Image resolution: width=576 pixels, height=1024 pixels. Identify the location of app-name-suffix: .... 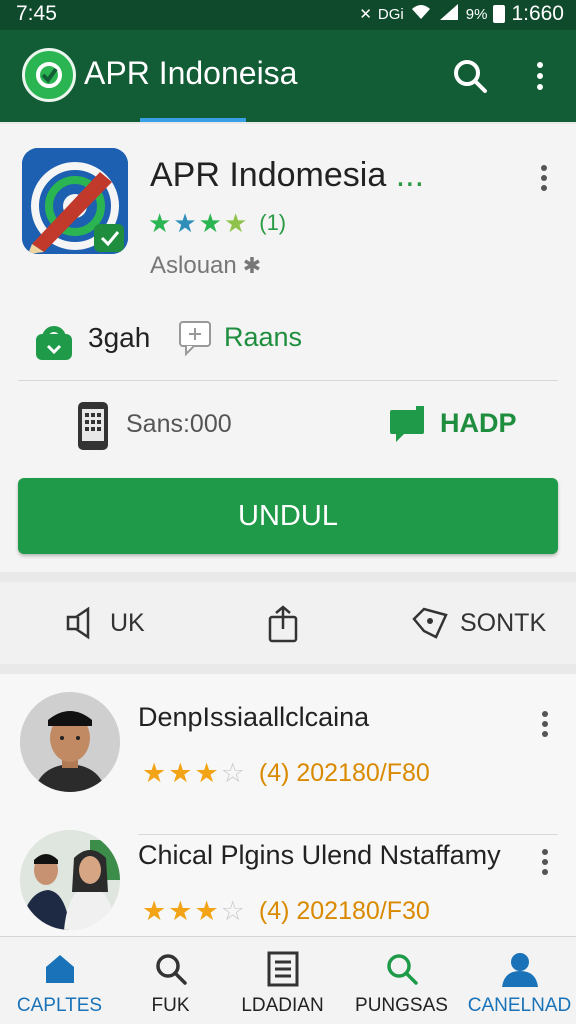
(410, 175).